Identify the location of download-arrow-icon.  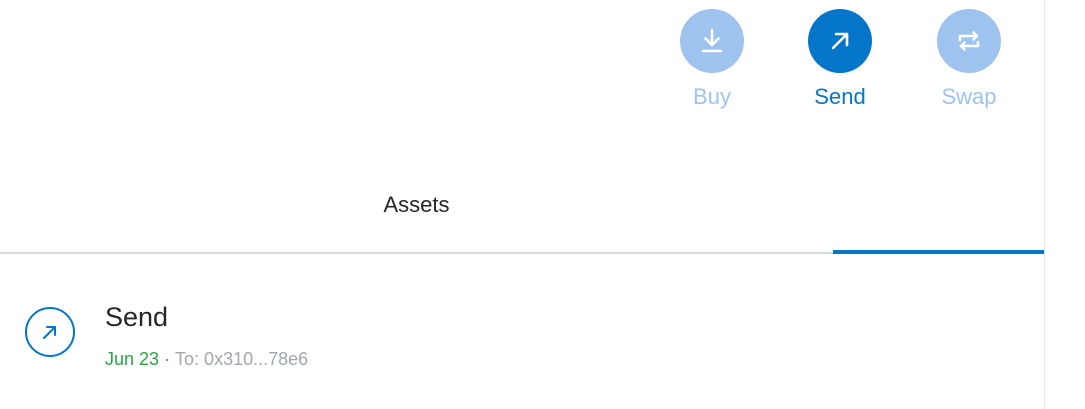
(712, 40).